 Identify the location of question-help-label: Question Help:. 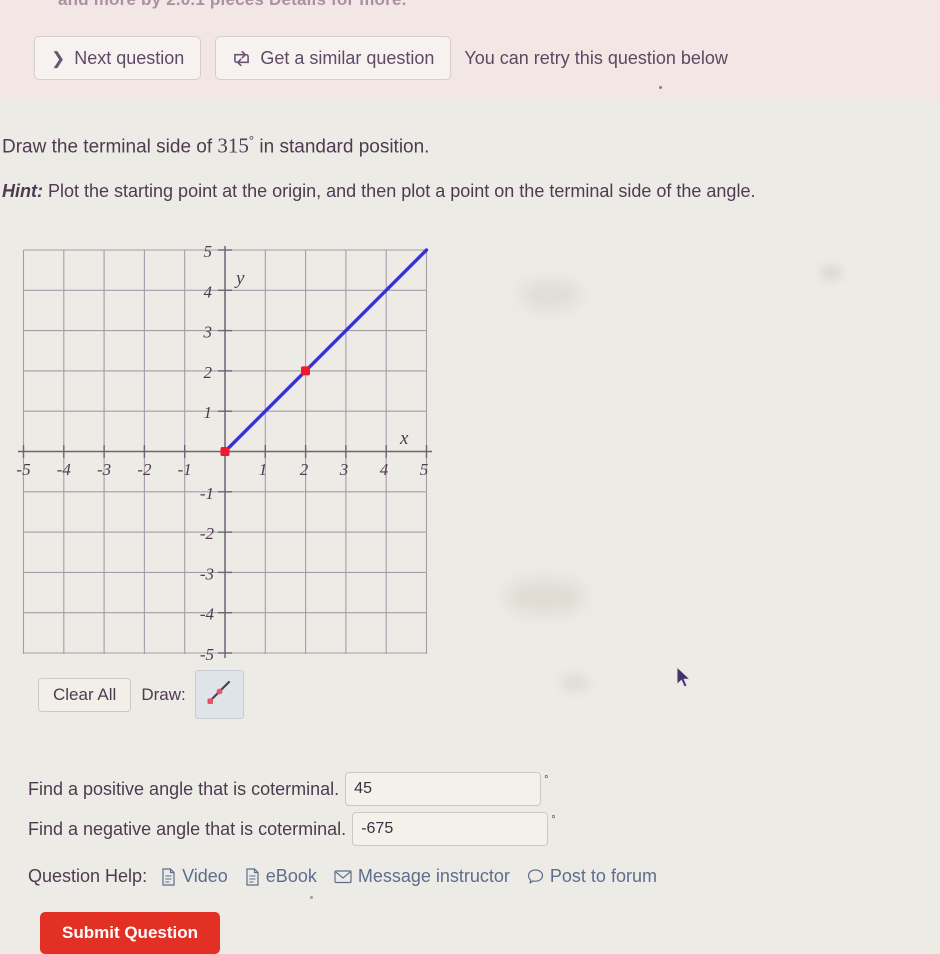
(88, 876).